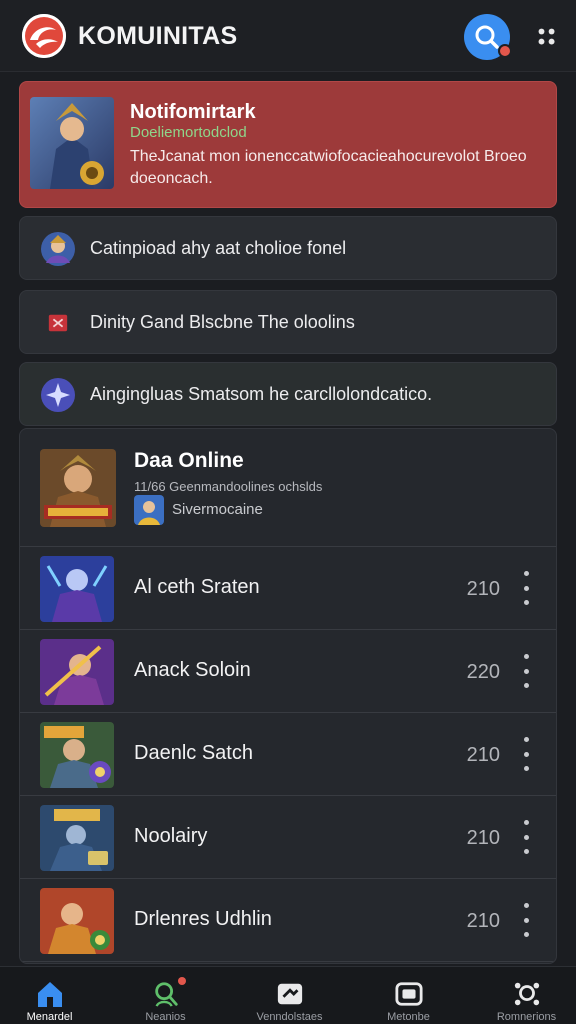 This screenshot has height=1024, width=576. I want to click on game-name: Daenlc Satch, so click(193, 753).